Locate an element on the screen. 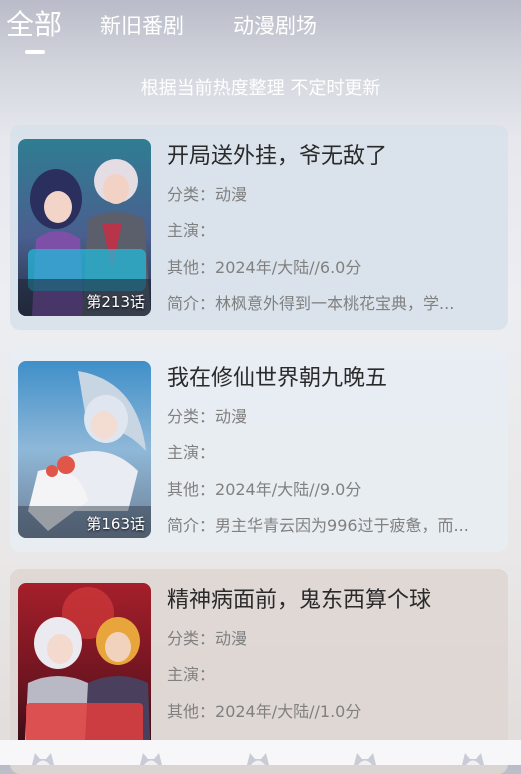  anime-title: 开局送外挂，爷无敌了 is located at coordinates (277, 156).